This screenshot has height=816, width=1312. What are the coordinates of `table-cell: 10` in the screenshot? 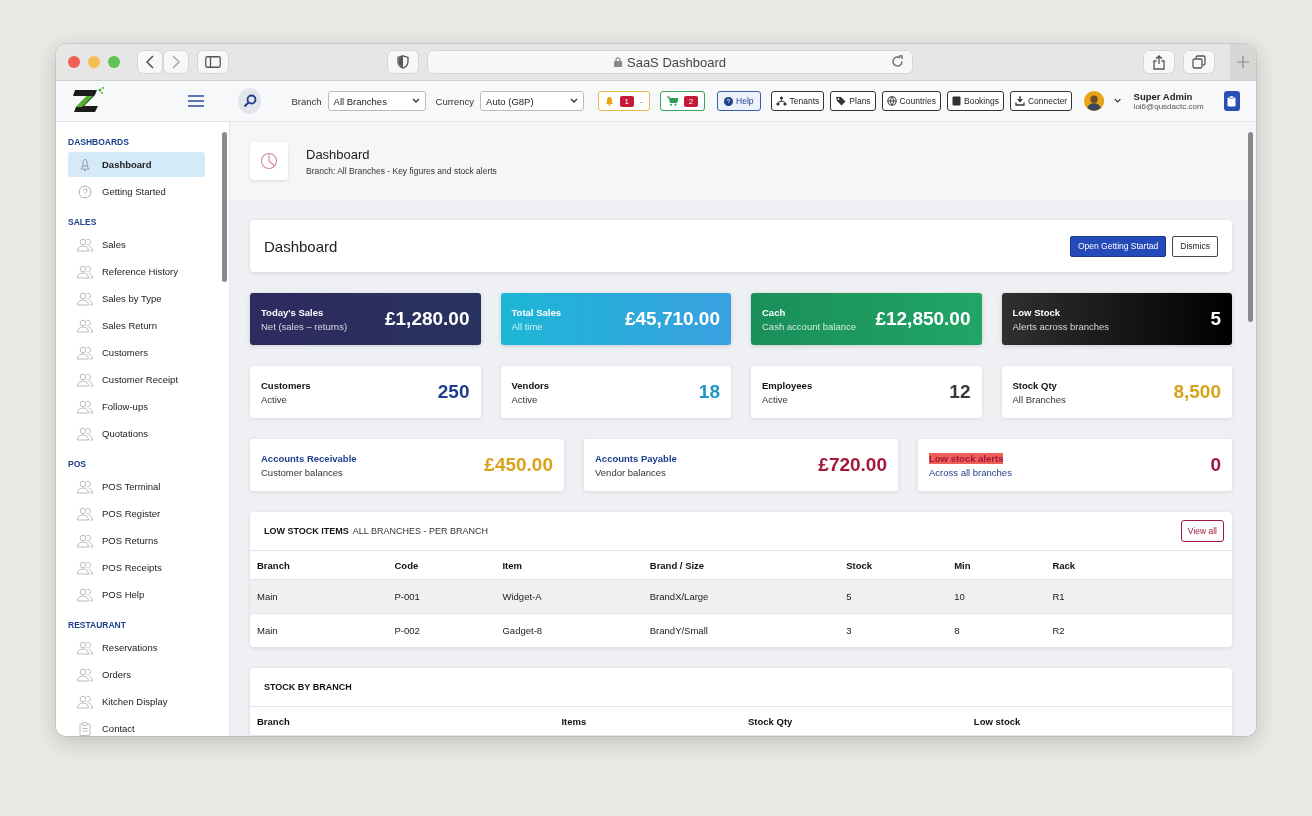 It's located at (996, 596).